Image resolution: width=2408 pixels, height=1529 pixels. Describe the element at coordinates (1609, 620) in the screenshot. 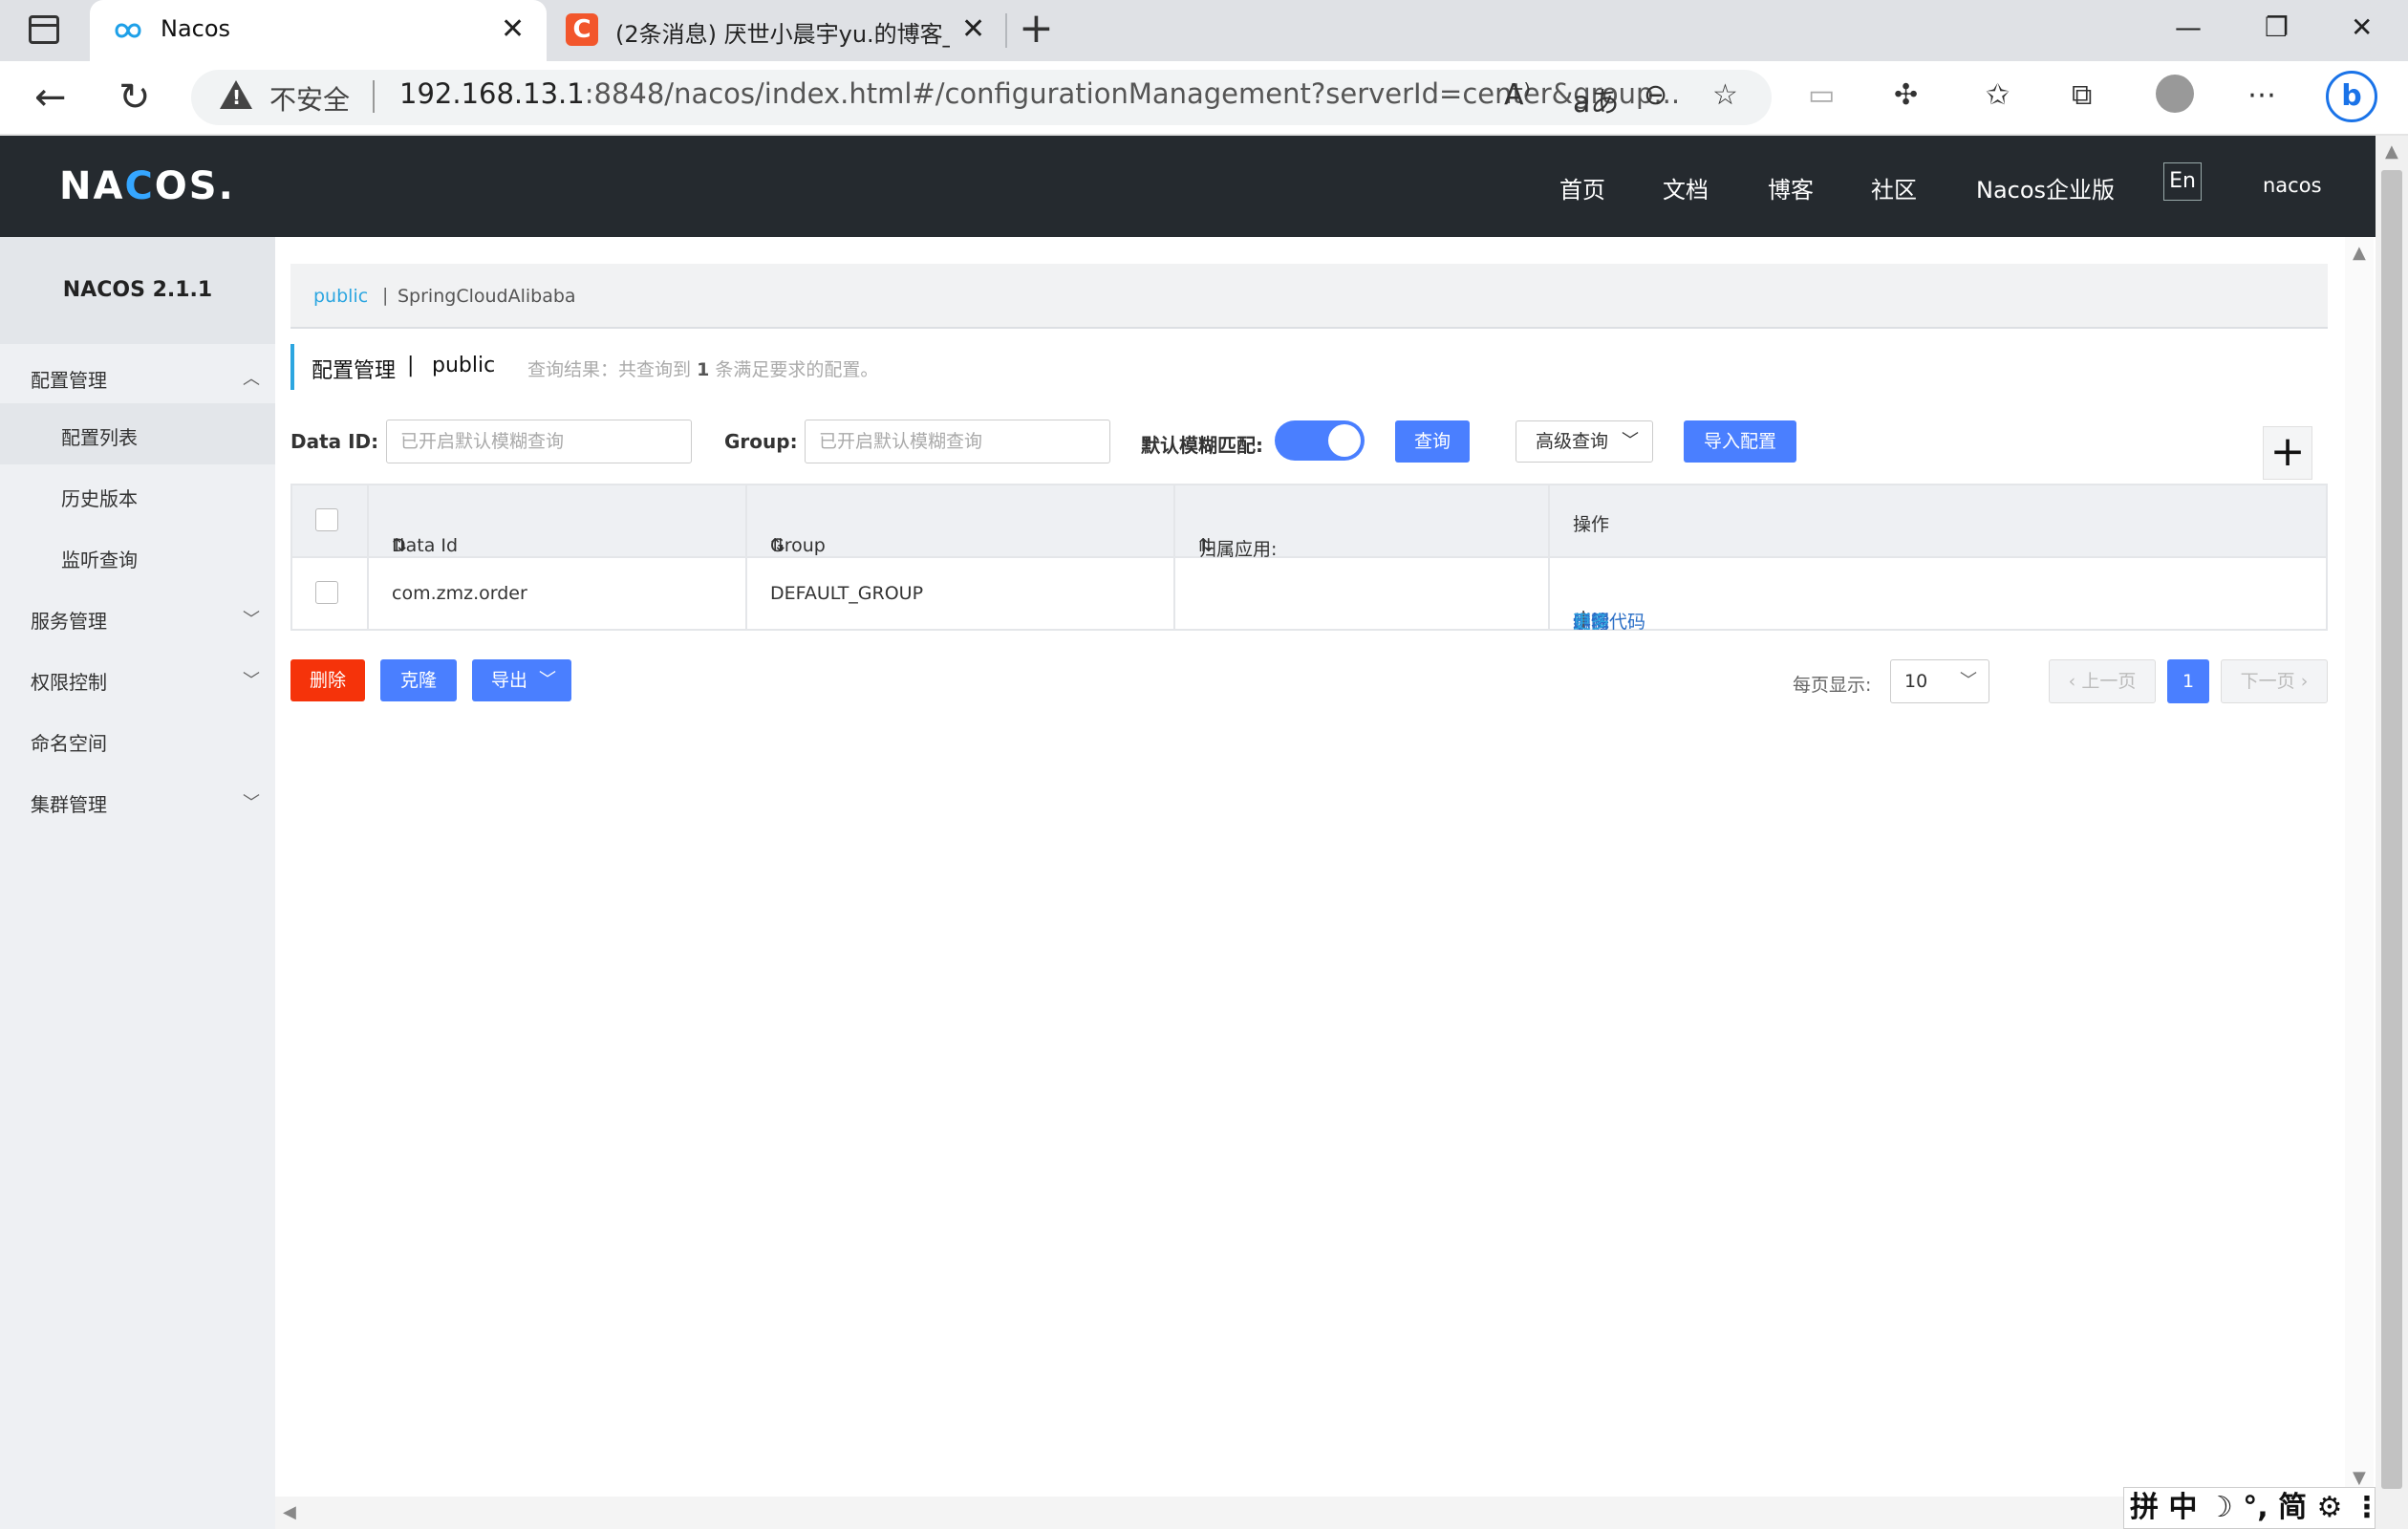

I see `cell-actions: 详情 | 示例代码 | 编辑 | 删除 | 更多` at that location.